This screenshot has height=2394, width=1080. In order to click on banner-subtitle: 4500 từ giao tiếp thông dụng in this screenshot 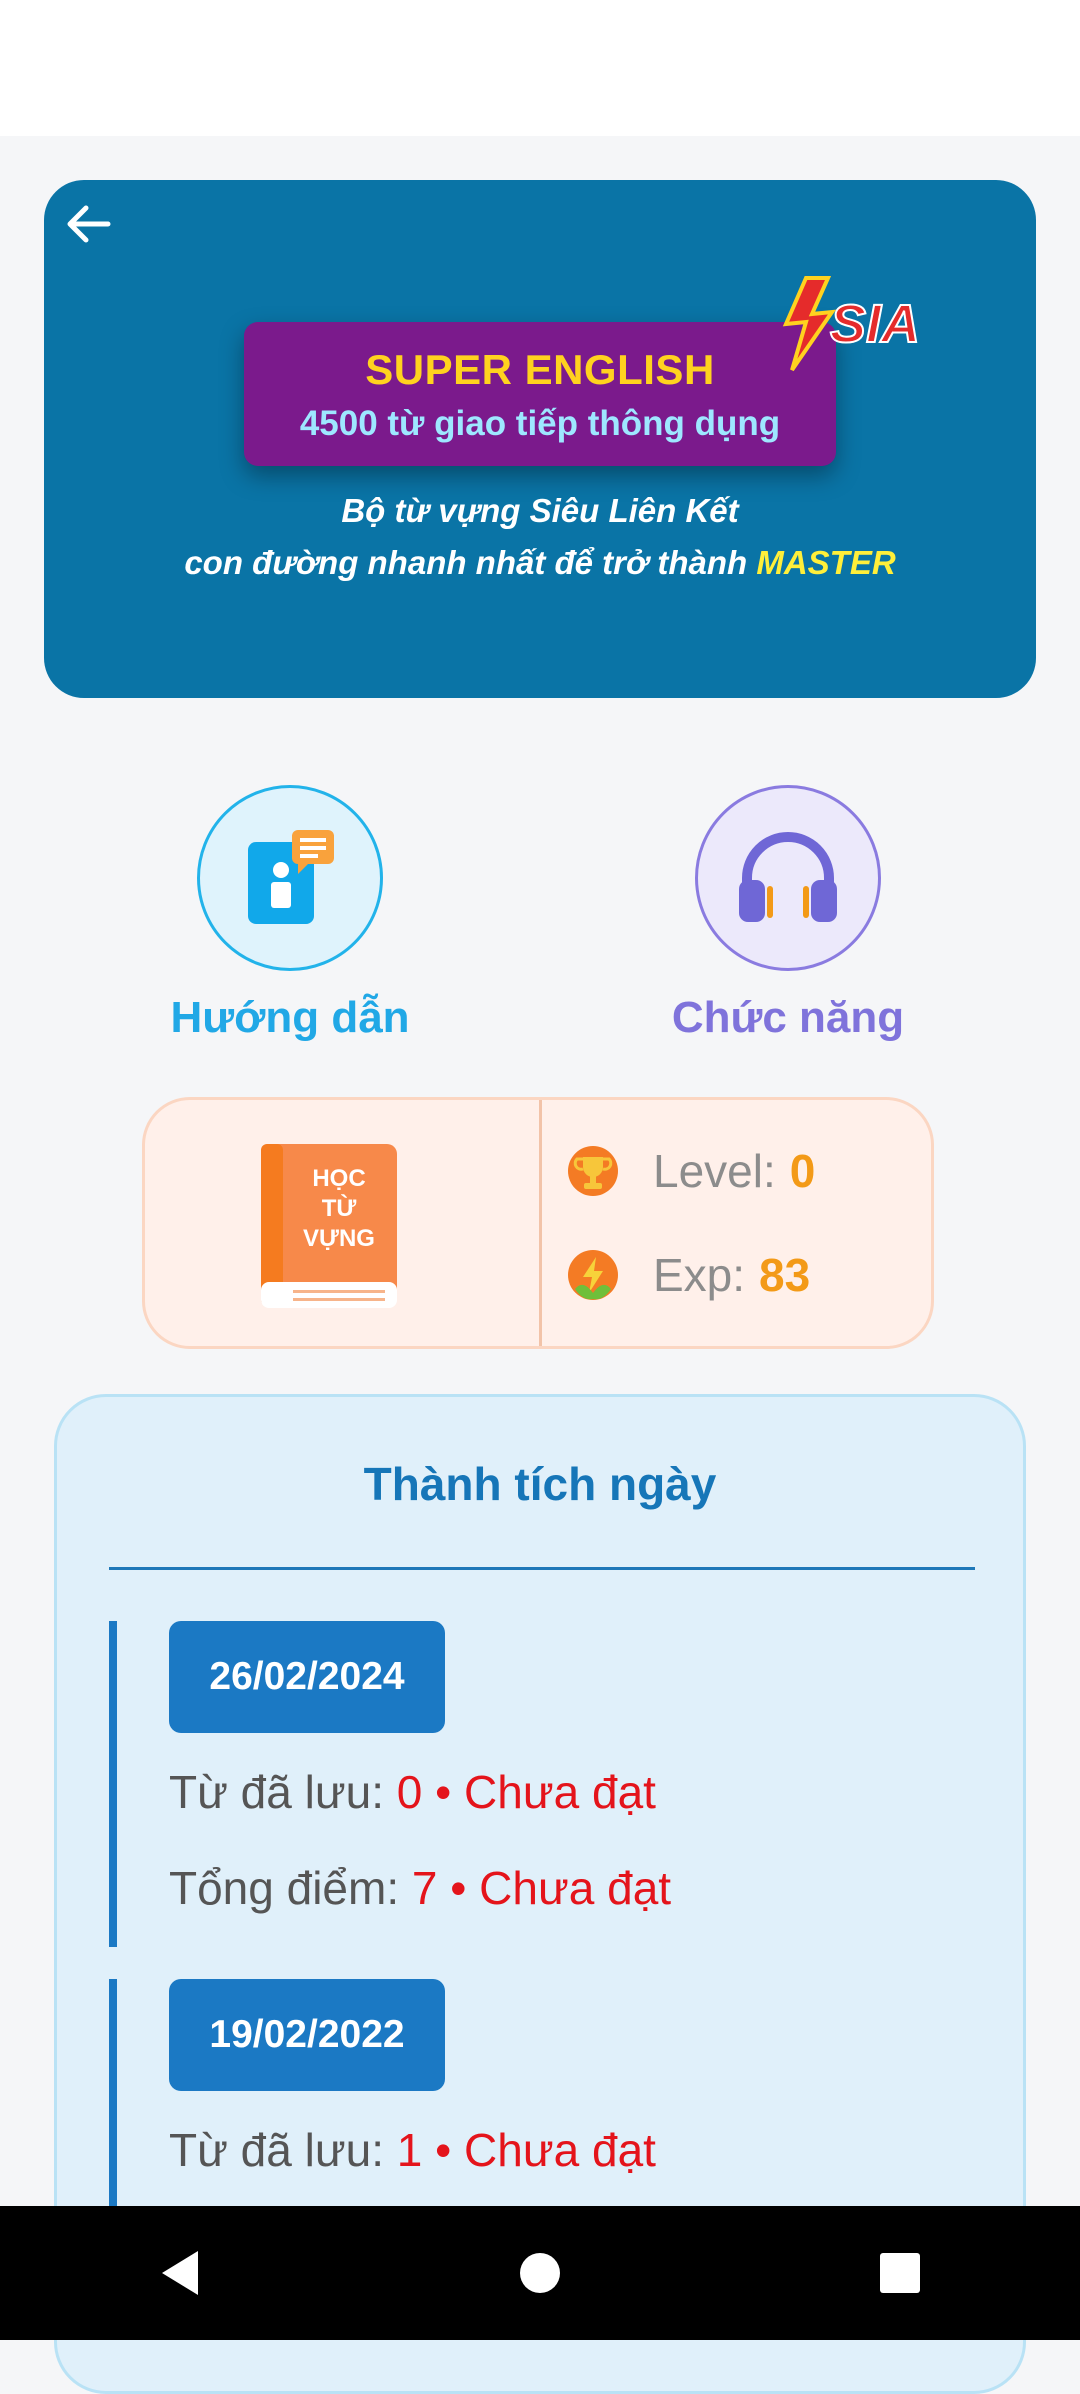, I will do `click(540, 423)`.